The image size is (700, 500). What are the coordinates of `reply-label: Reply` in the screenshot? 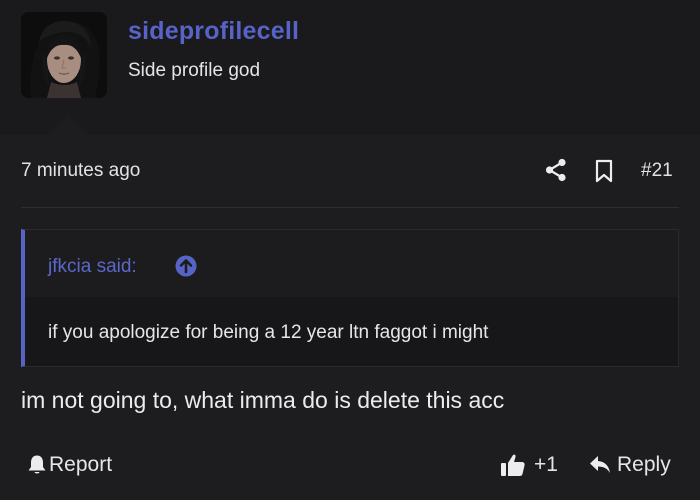 It's located at (644, 464).